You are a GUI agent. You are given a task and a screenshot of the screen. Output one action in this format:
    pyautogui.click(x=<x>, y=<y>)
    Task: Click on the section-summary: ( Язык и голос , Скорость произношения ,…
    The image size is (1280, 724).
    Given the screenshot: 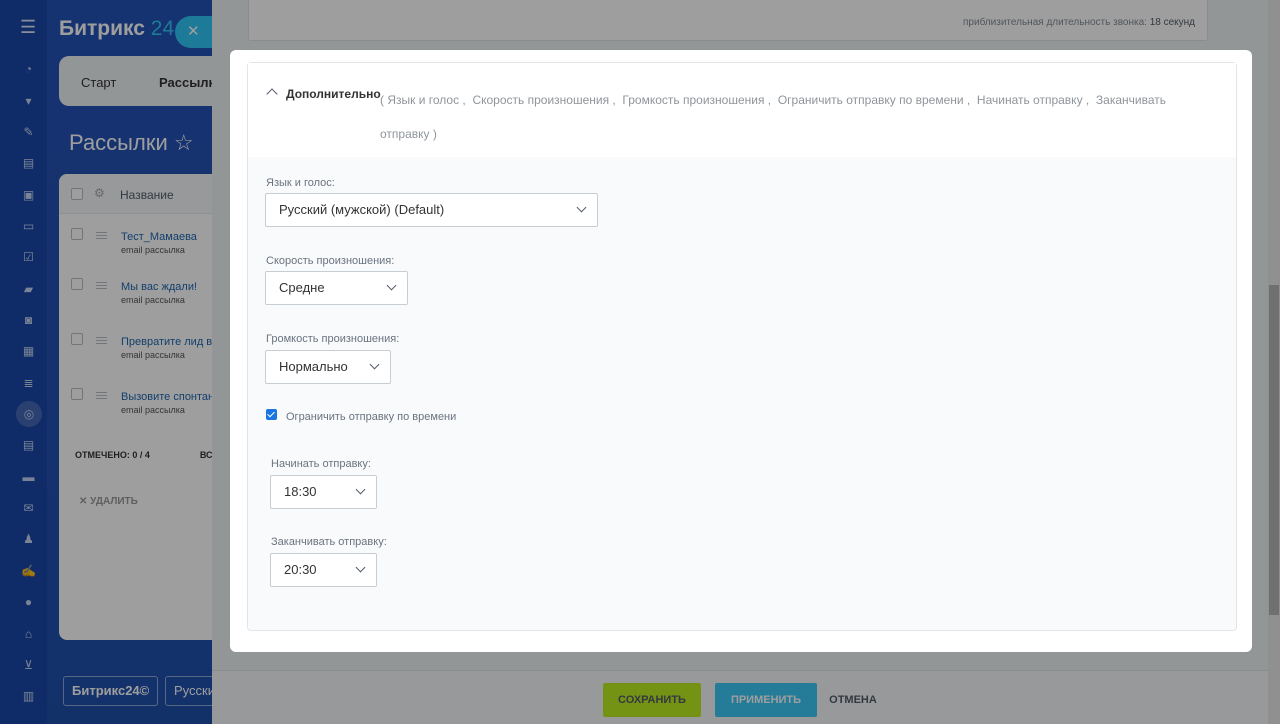 What is the action you would take?
    pyautogui.click(x=773, y=117)
    